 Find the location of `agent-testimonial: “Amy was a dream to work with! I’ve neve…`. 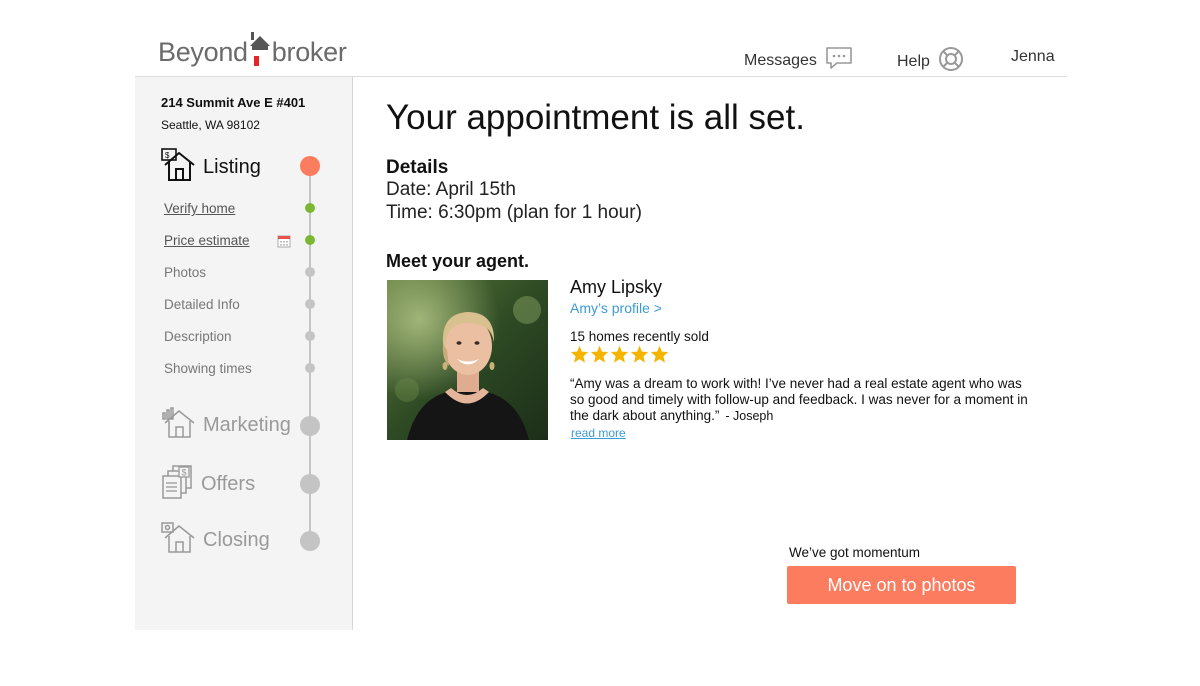

agent-testimonial: “Amy was a dream to work with! I’ve neve… is located at coordinates (800, 400).